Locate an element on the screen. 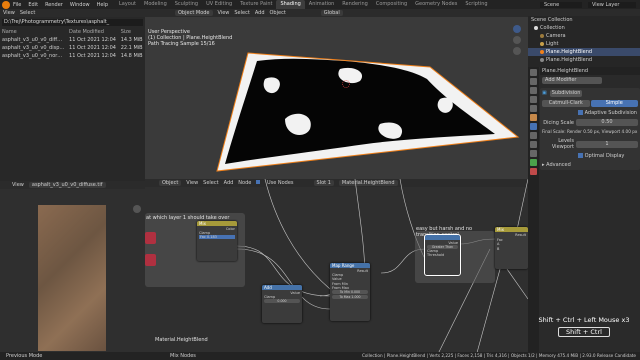 The image size is (640, 360). checkbox-checked-icon is located at coordinates (580, 112).